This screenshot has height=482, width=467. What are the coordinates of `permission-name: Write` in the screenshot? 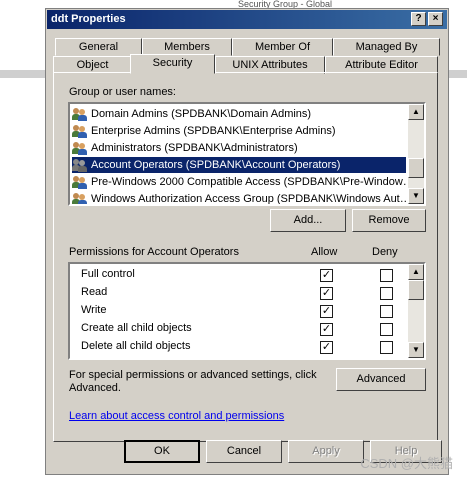 It's located at (94, 310).